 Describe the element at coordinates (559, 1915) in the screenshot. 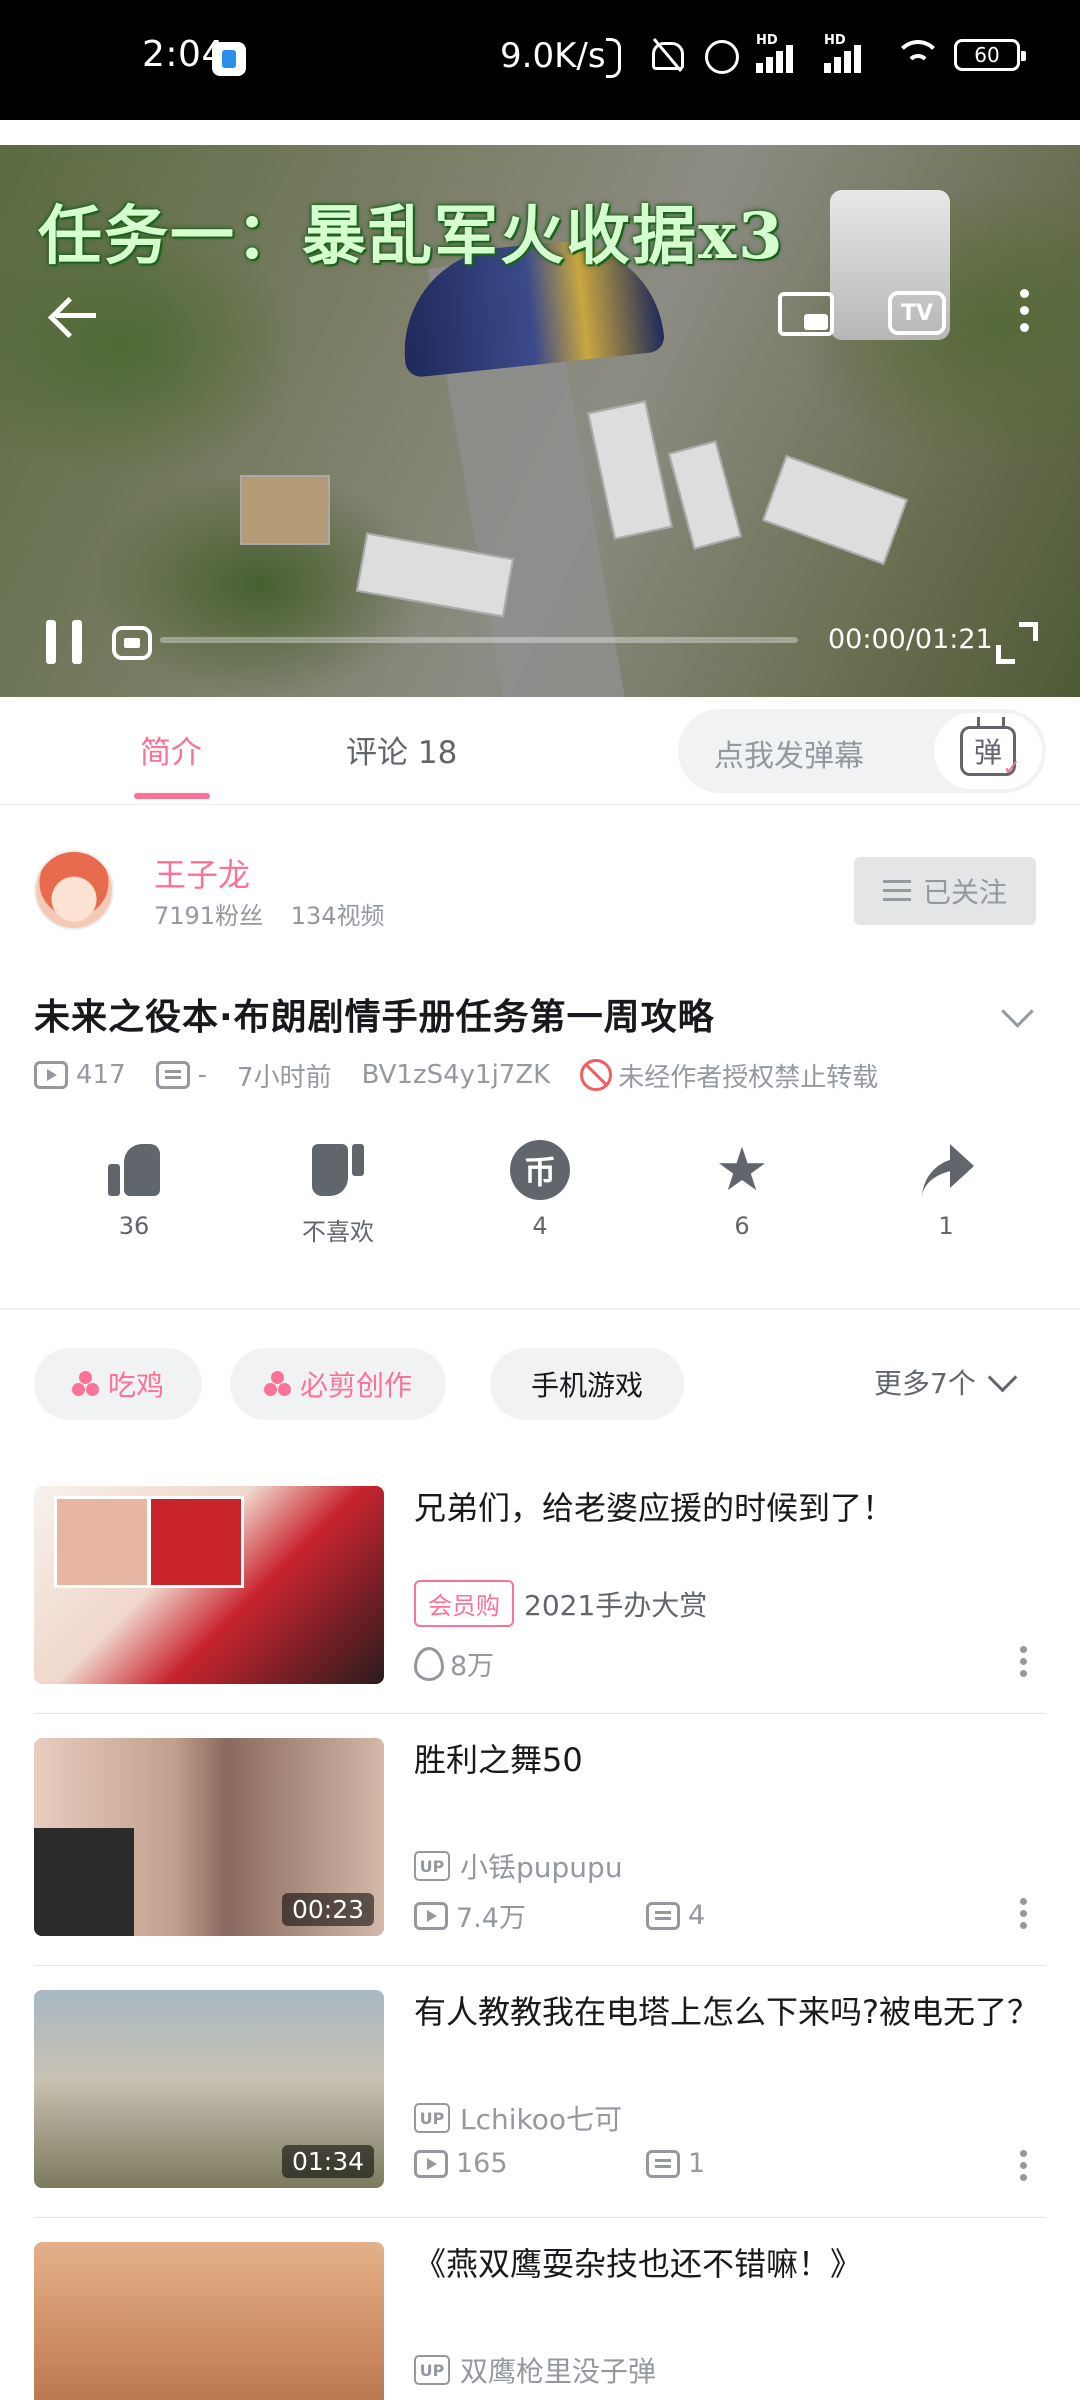

I see `card-stat: 7.4万 4` at that location.